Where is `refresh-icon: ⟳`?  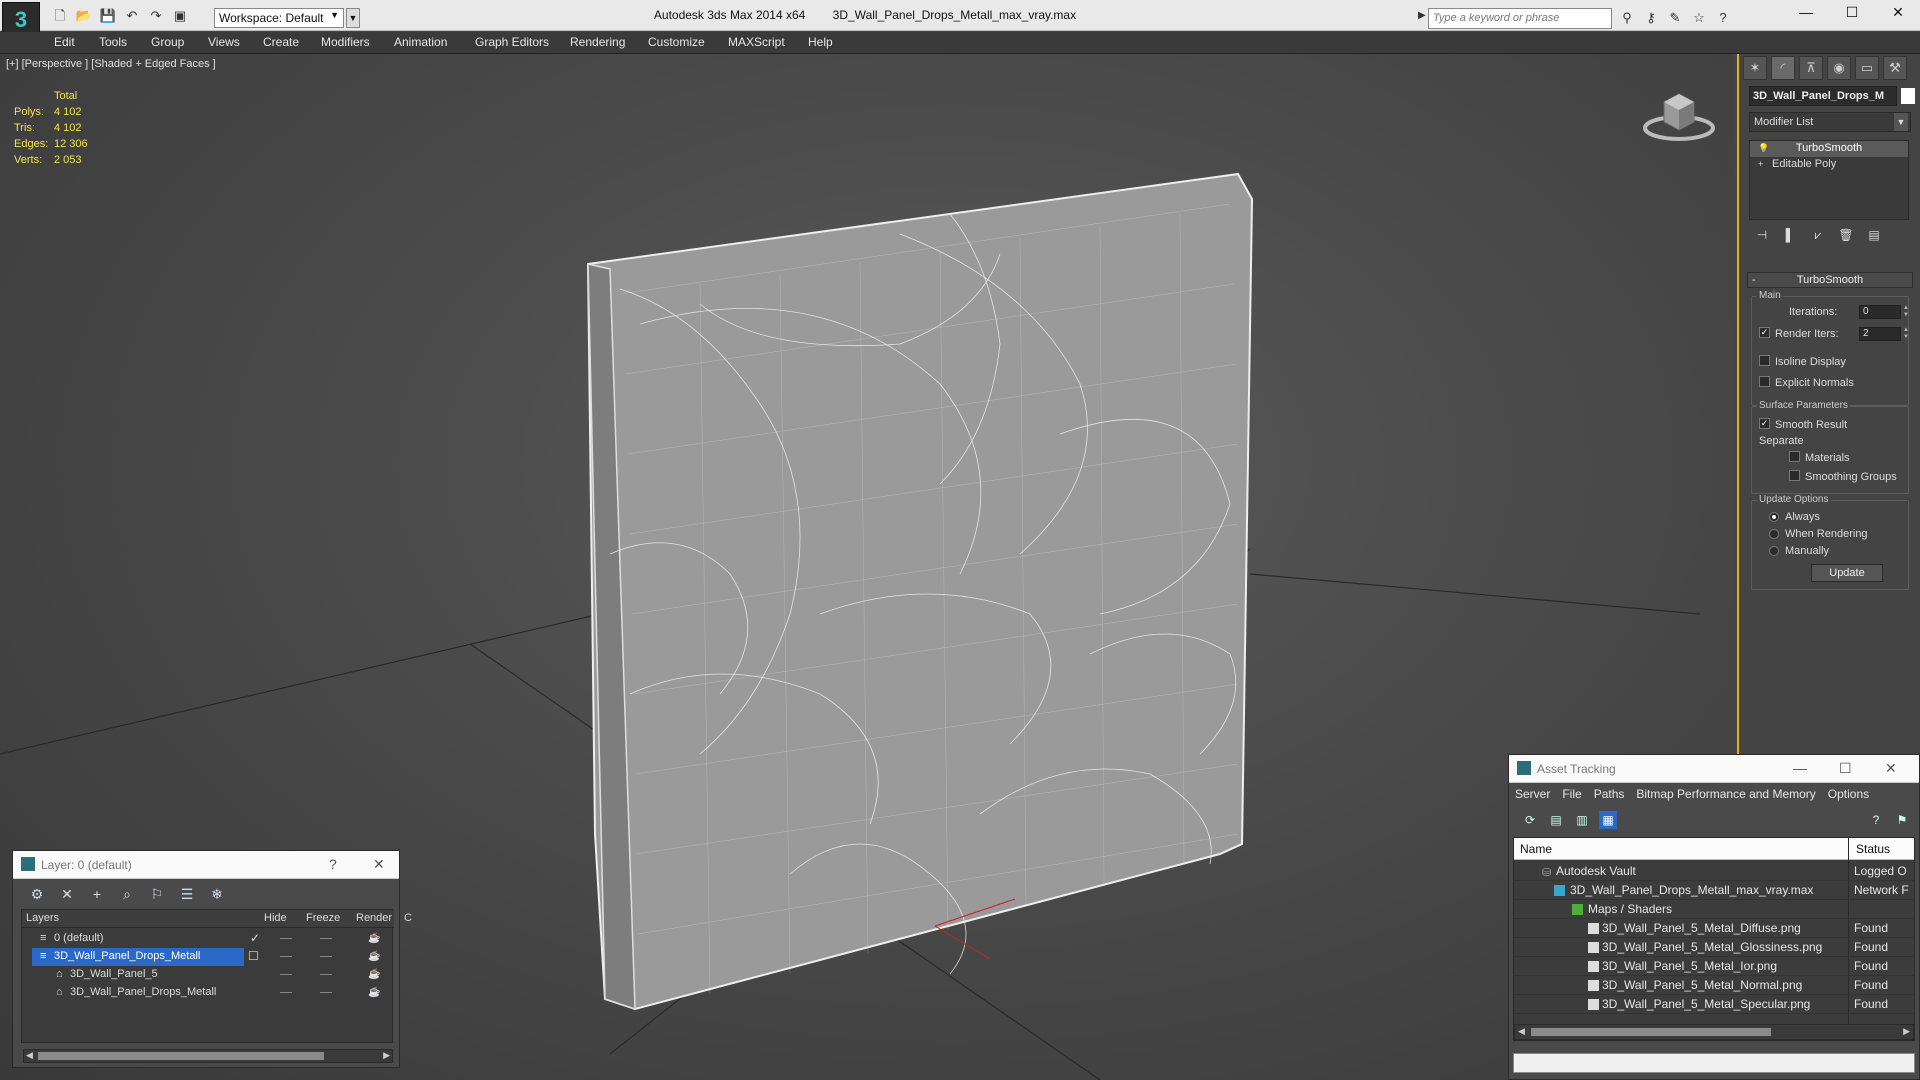
refresh-icon: ⟳ is located at coordinates (1530, 820).